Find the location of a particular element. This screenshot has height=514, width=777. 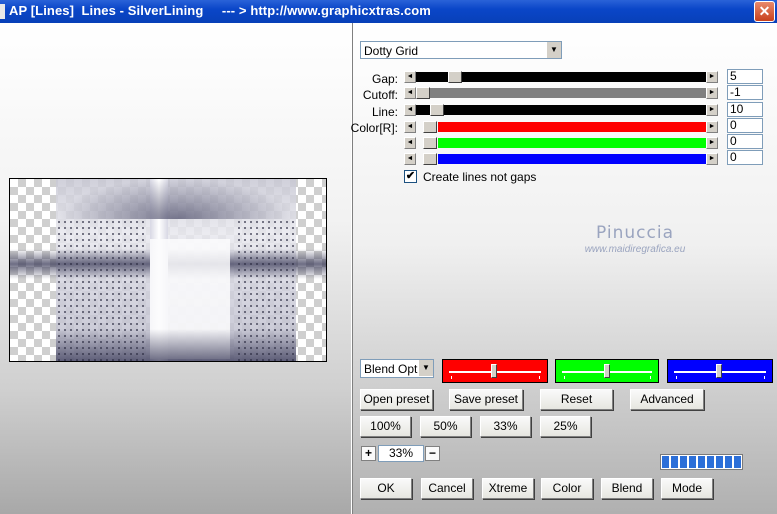

zoom-25-button: 25% is located at coordinates (565, 426).